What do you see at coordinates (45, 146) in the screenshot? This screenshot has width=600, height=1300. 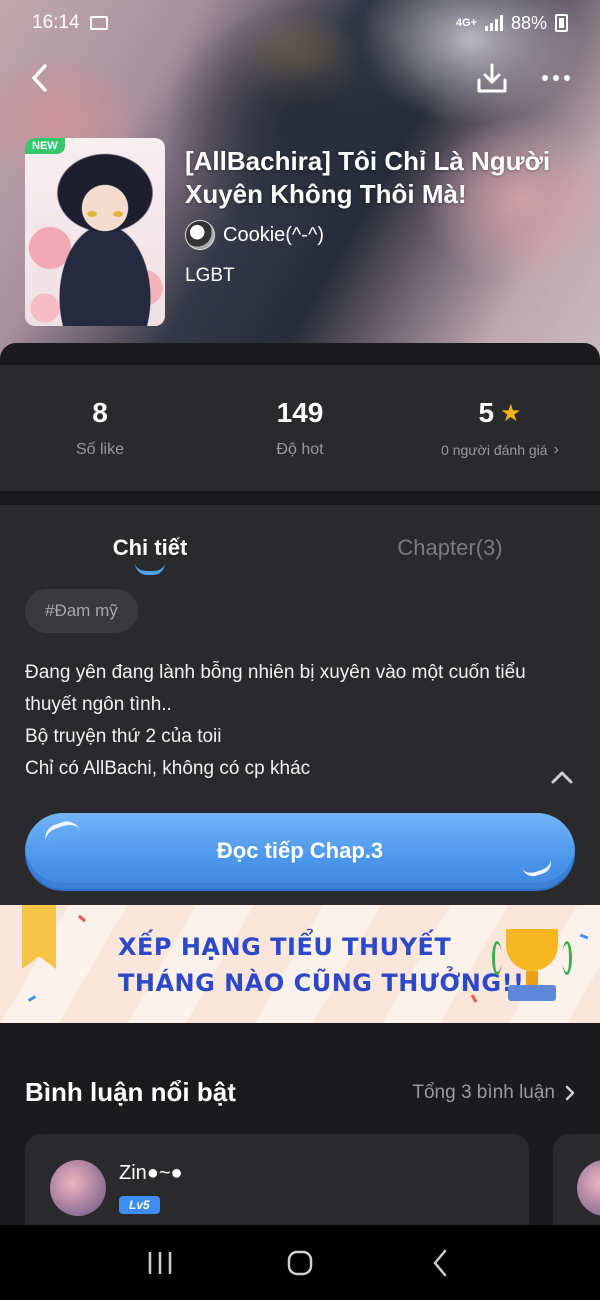 I see `new-badge: NEW` at bounding box center [45, 146].